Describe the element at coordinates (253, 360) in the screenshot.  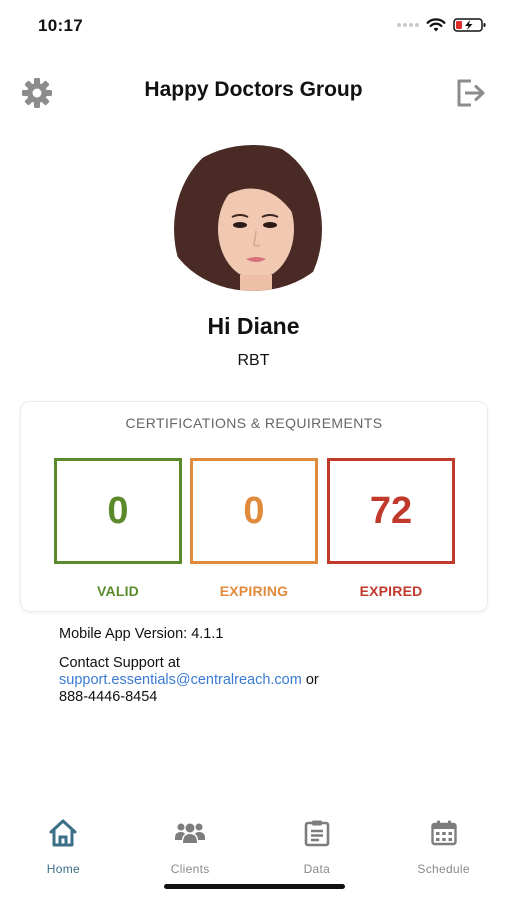
I see `user-role: RBT` at that location.